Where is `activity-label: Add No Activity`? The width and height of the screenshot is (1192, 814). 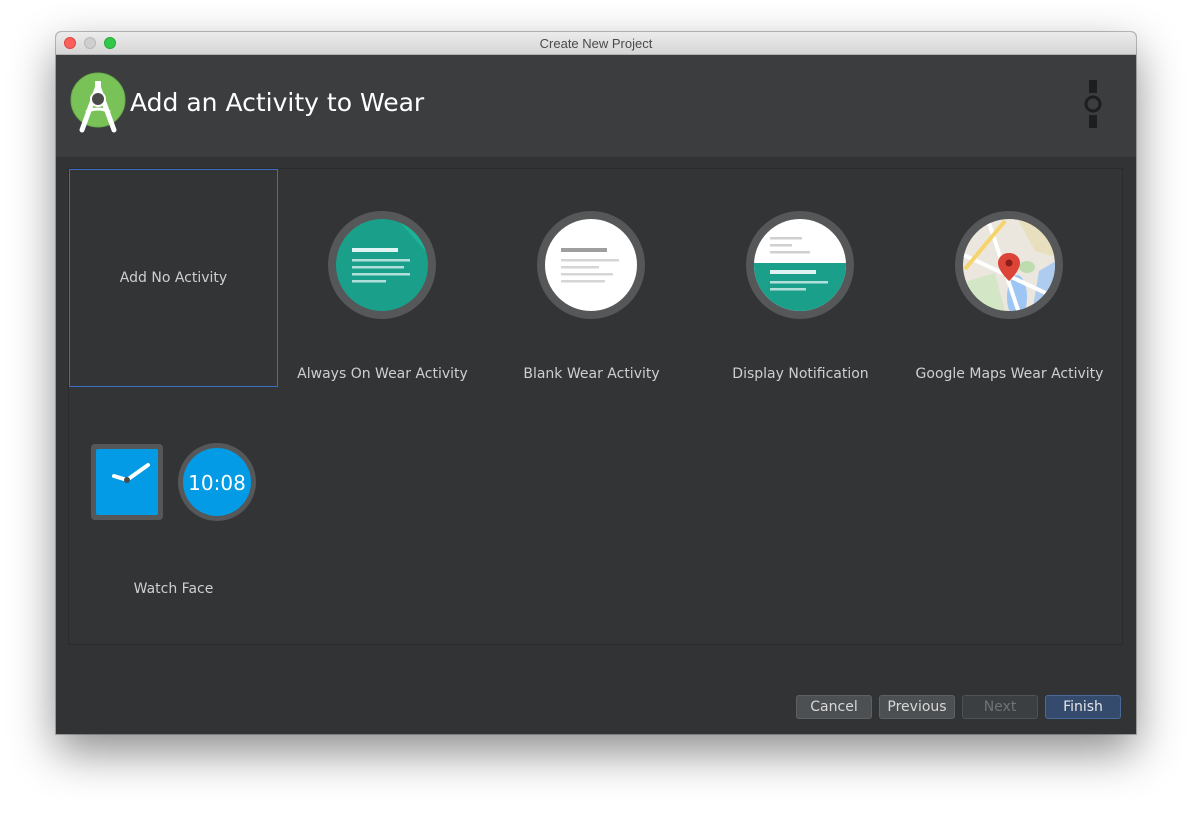 activity-label: Add No Activity is located at coordinates (173, 278).